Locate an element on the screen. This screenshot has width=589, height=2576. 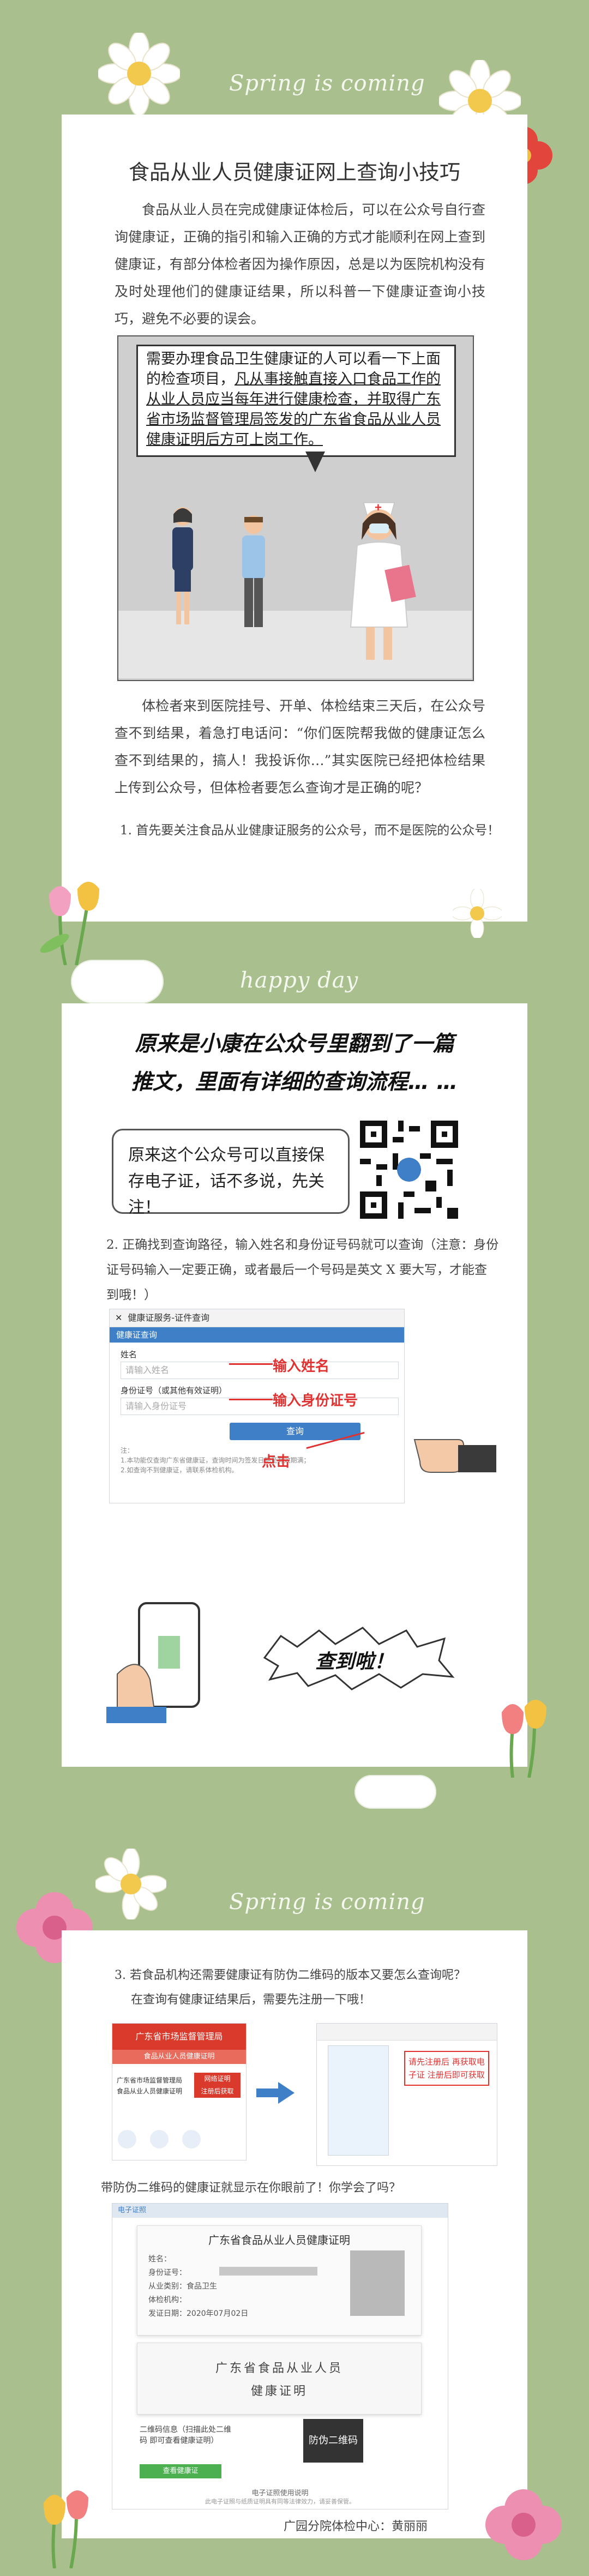
profile-icon is located at coordinates (160, 2139).